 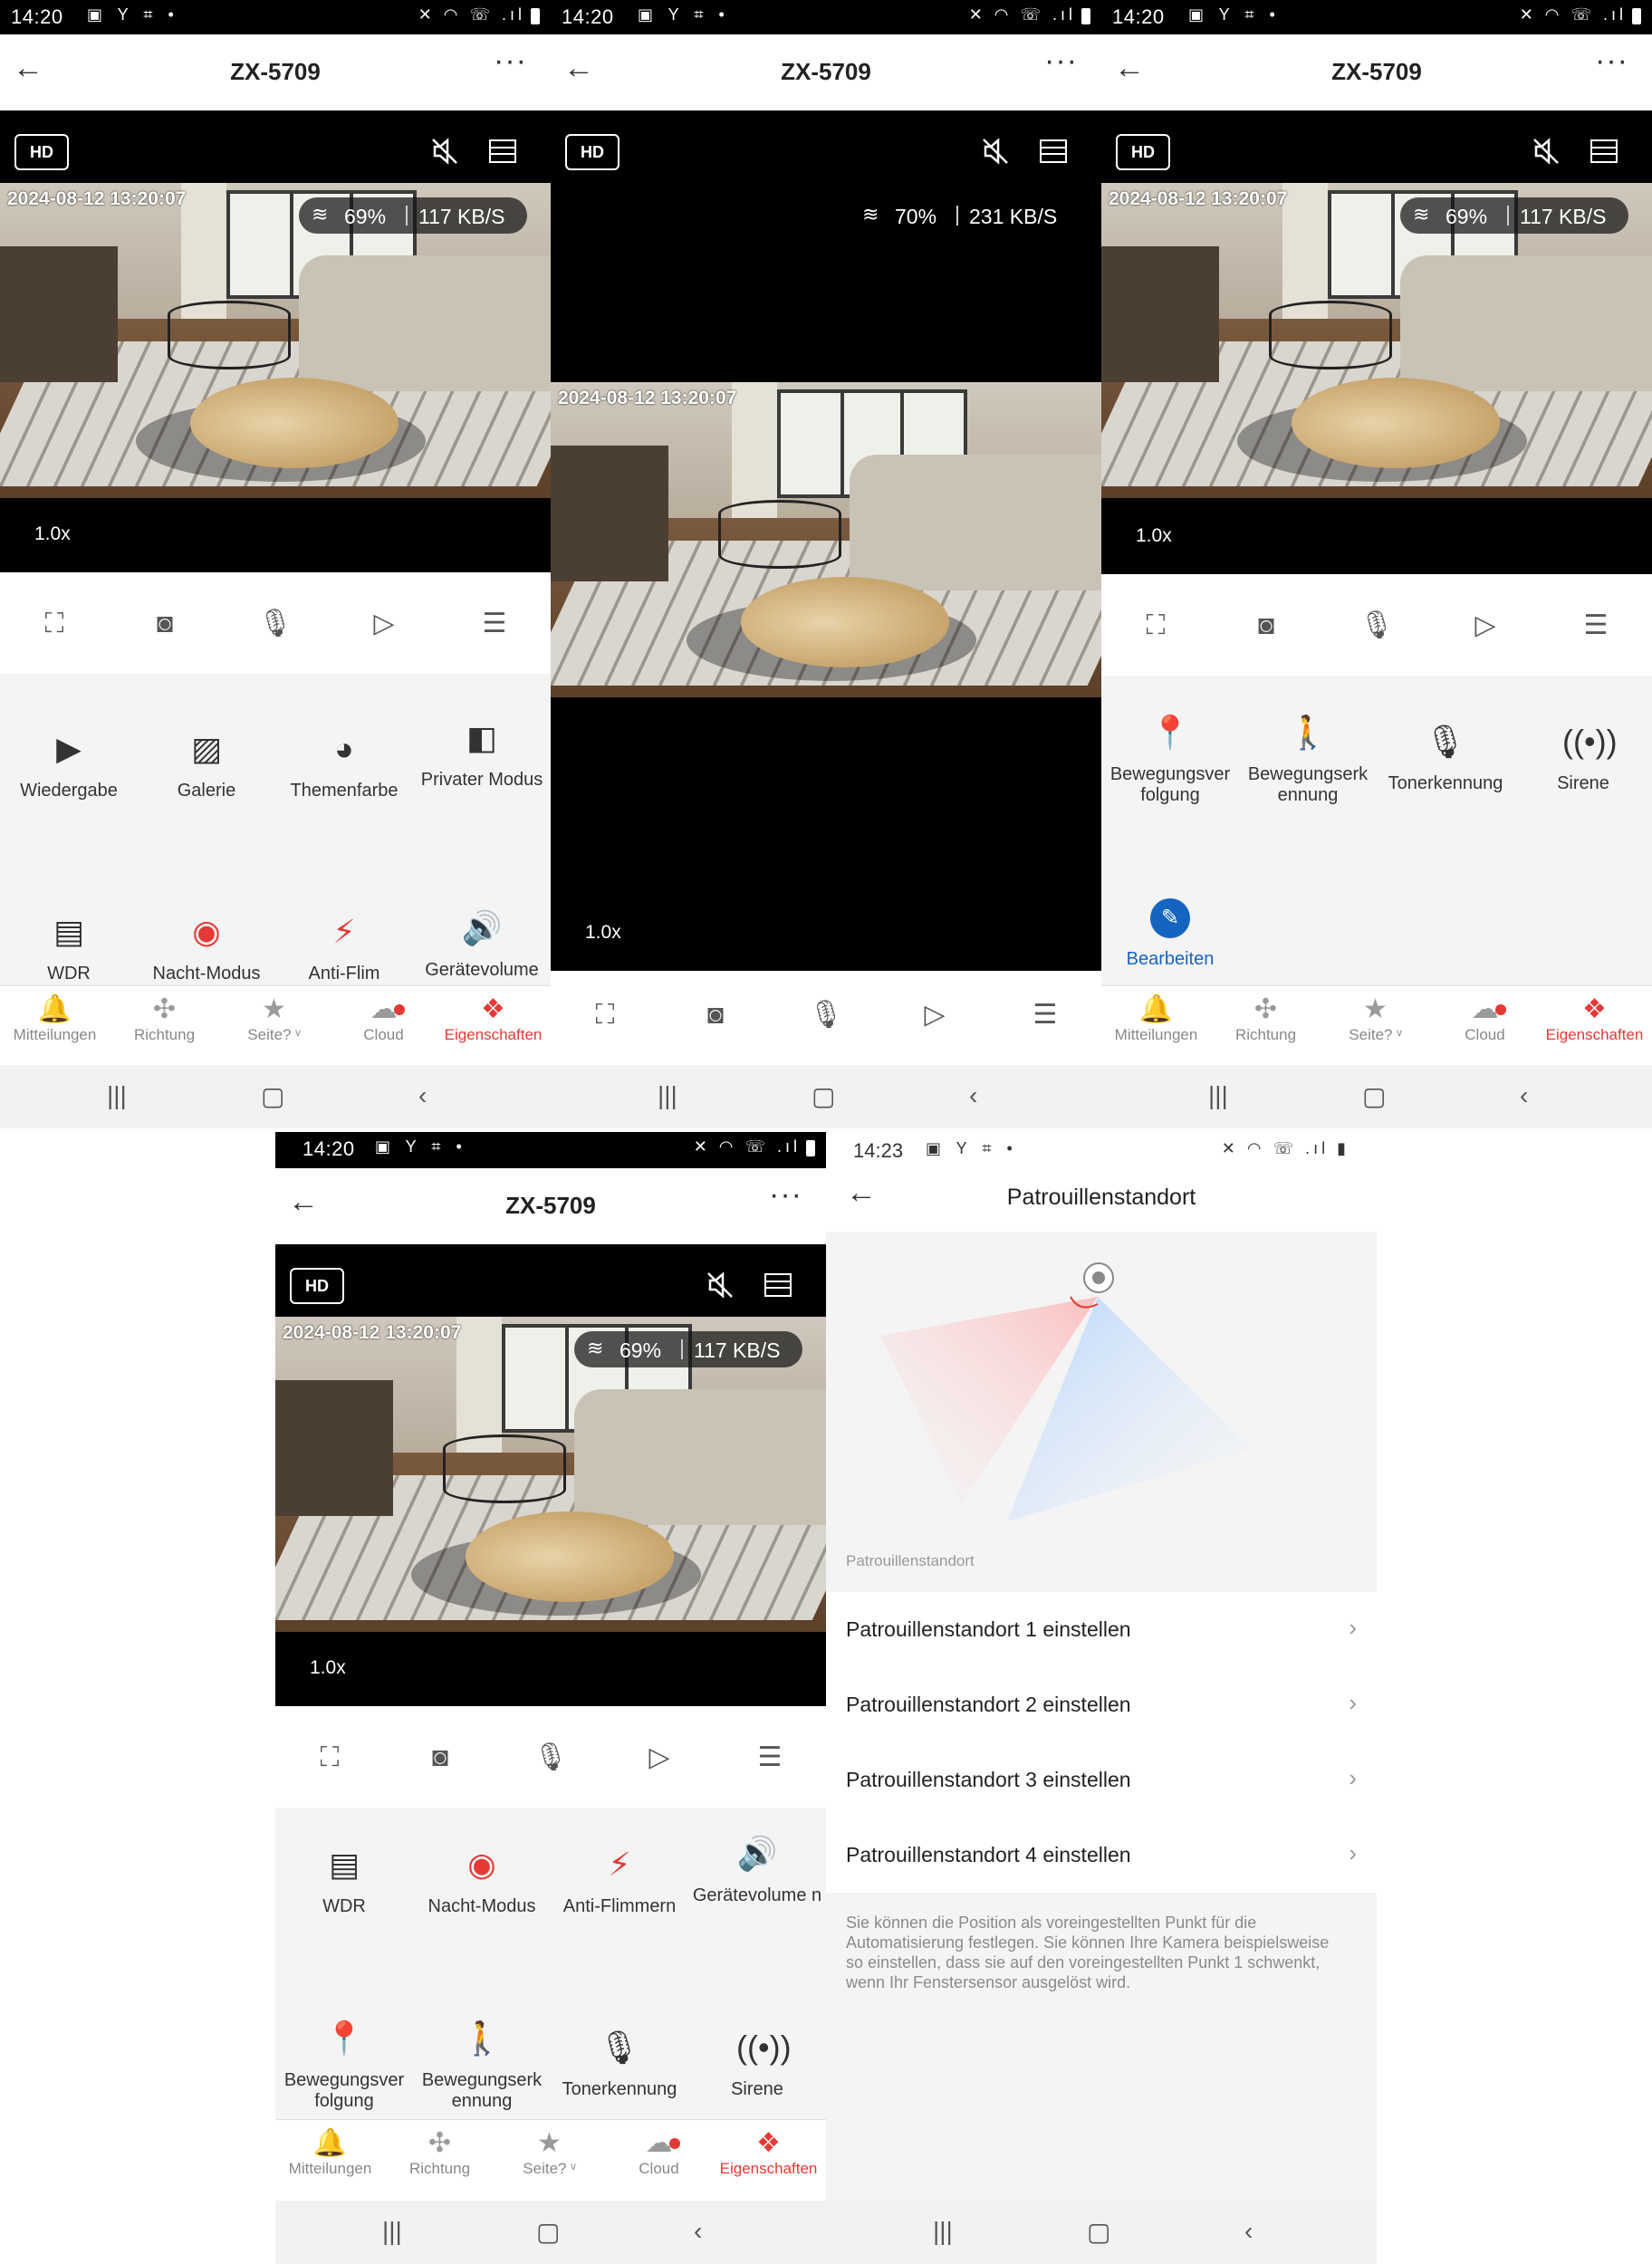 What do you see at coordinates (482, 944) in the screenshot?
I see `feature-geraetevolume: 🔊 Gerätevolume` at bounding box center [482, 944].